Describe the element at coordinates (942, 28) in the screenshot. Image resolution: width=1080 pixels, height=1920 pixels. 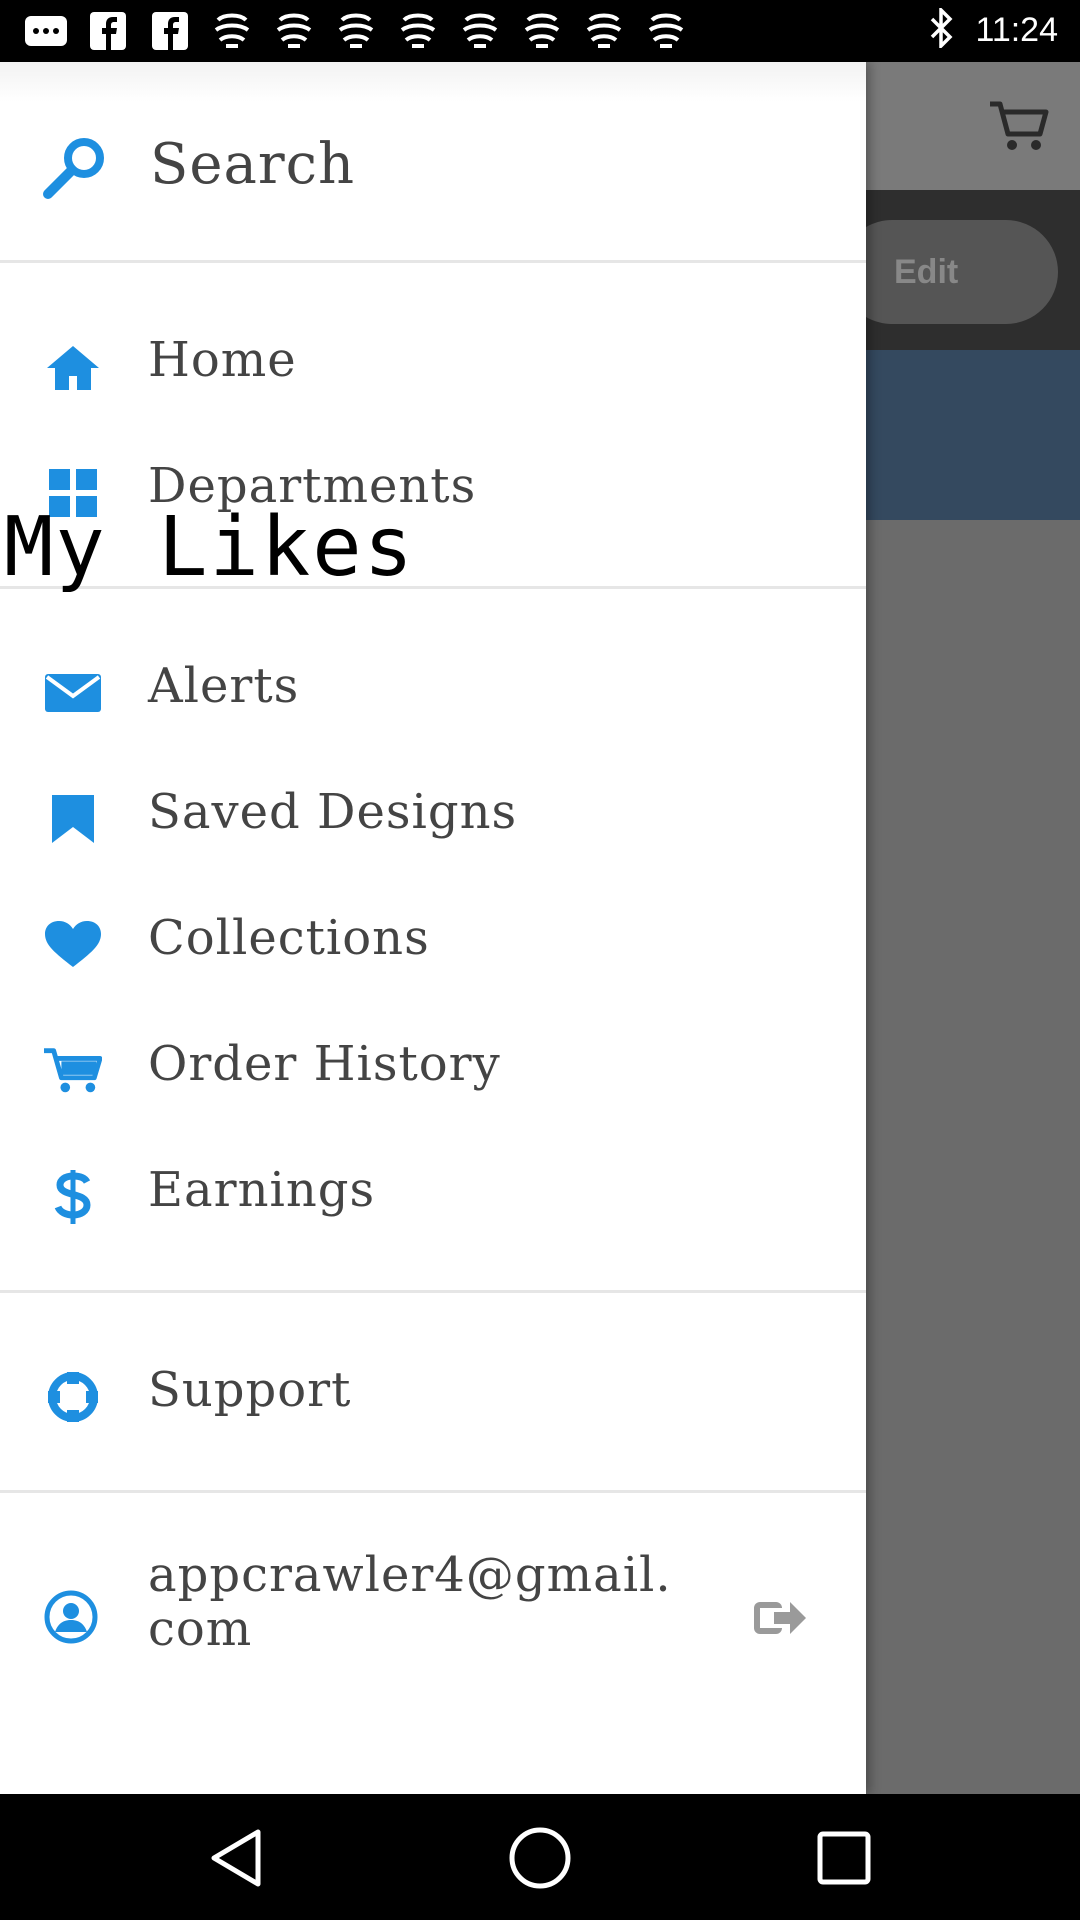
I see `bluetooth-icon` at that location.